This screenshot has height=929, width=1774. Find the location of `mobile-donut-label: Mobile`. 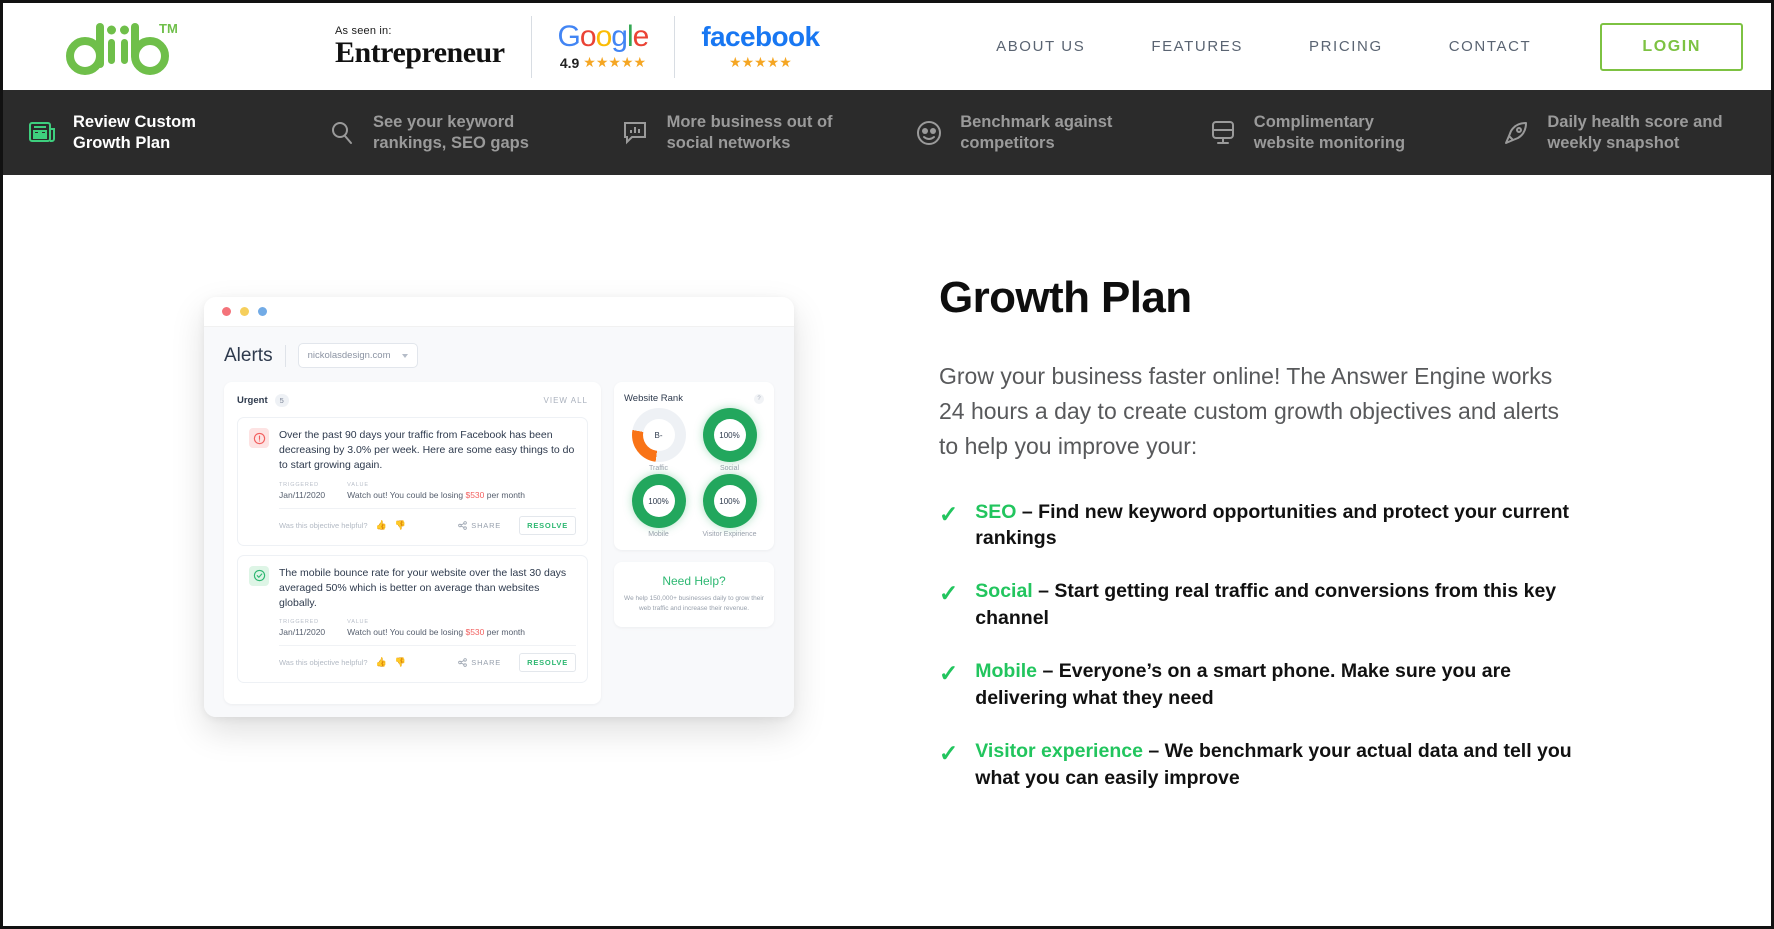

mobile-donut-label: Mobile is located at coordinates (658, 534).